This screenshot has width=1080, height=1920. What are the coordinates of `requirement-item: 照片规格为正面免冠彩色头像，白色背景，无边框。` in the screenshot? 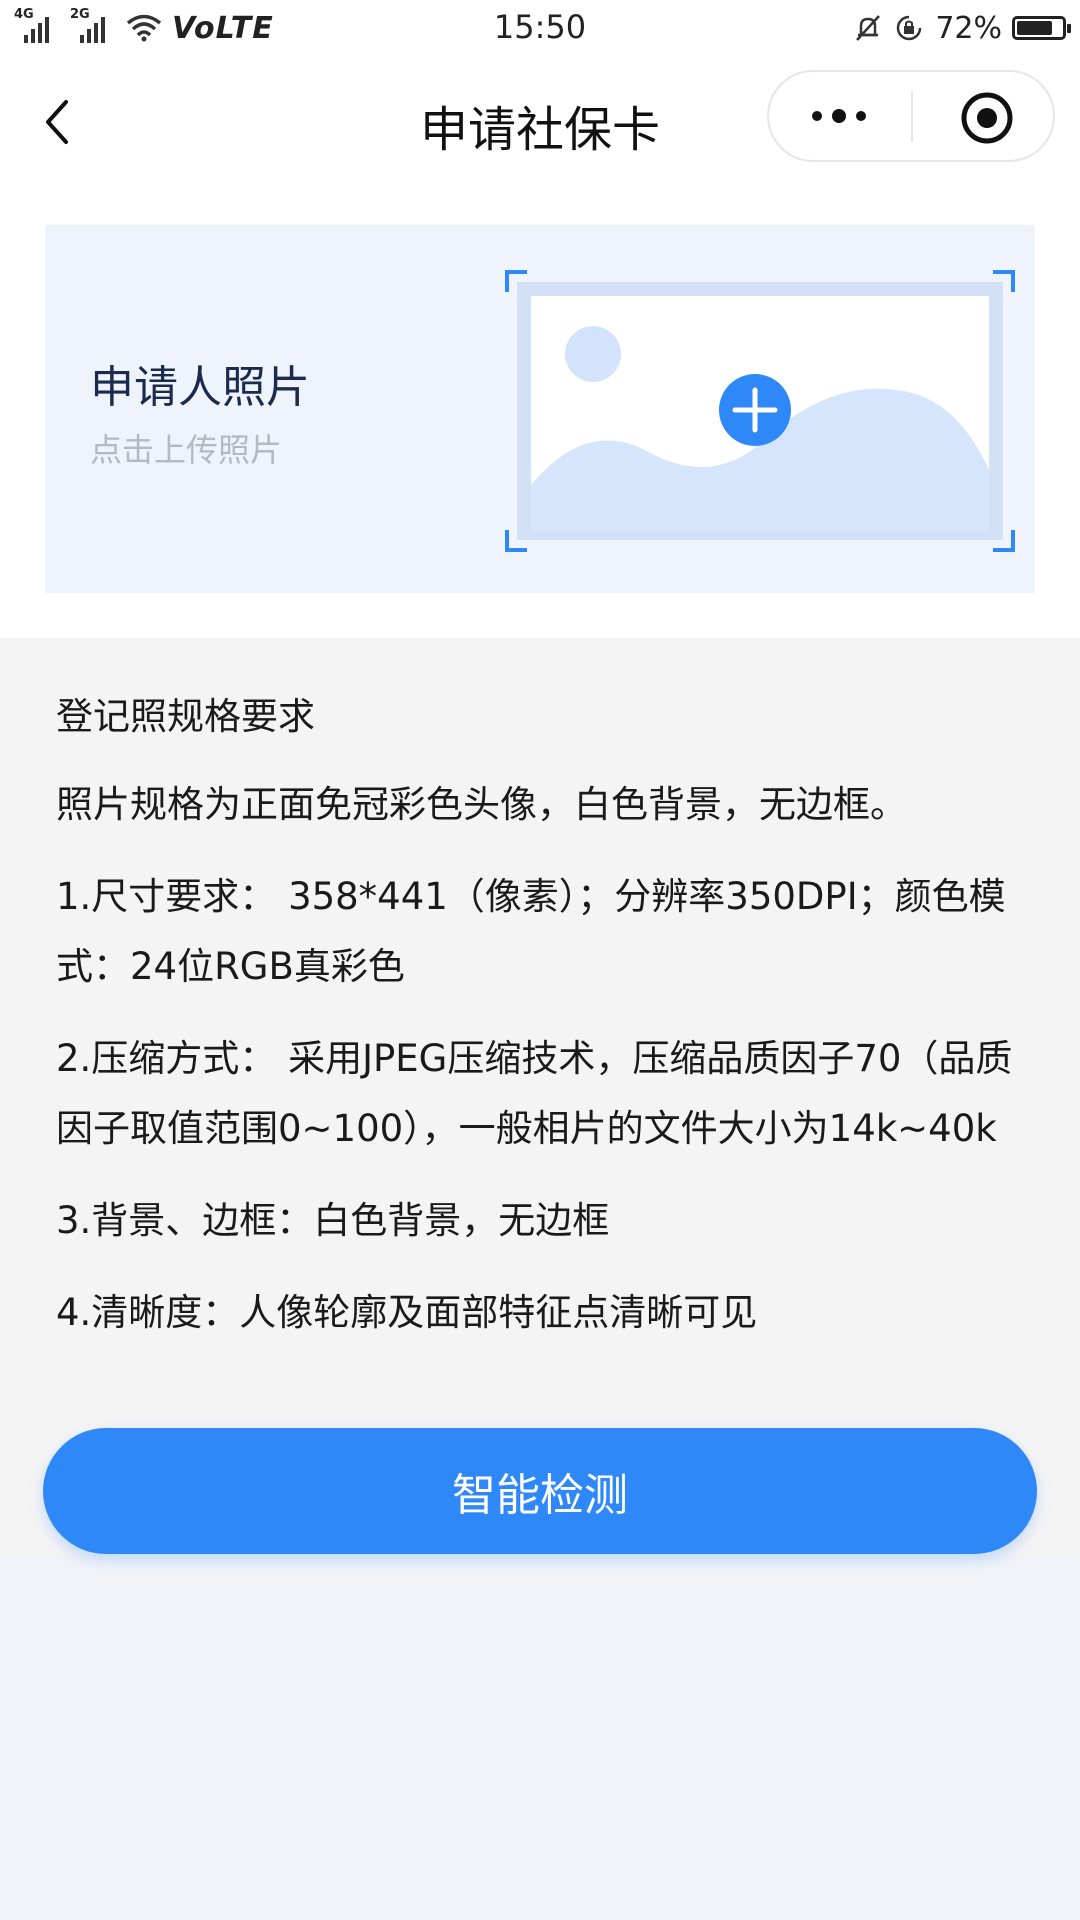 It's located at (481, 804).